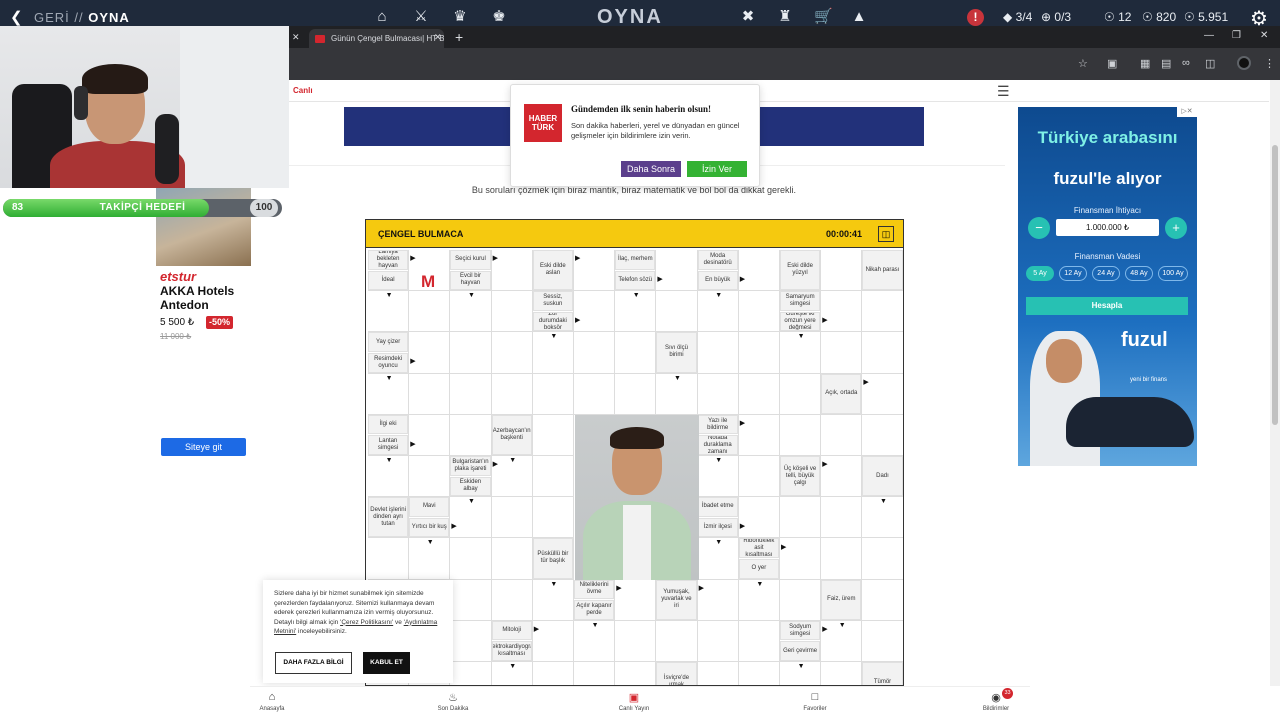 This screenshot has height=720, width=1280. What do you see at coordinates (82, 17) in the screenshot?
I see `breadcrumb: GERİ // OYNA` at bounding box center [82, 17].